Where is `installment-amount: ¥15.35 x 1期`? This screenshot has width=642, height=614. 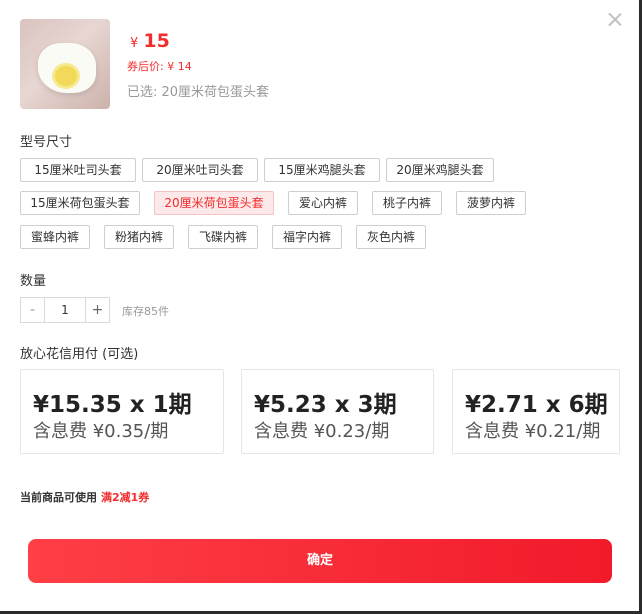
installment-amount: ¥15.35 x 1期 is located at coordinates (112, 405).